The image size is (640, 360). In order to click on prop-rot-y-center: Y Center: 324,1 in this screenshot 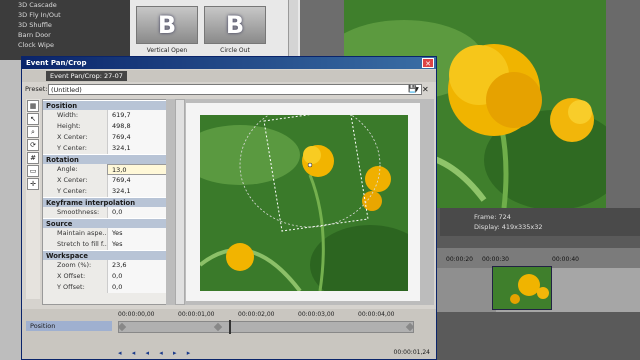, I will do `click(108, 191)`.